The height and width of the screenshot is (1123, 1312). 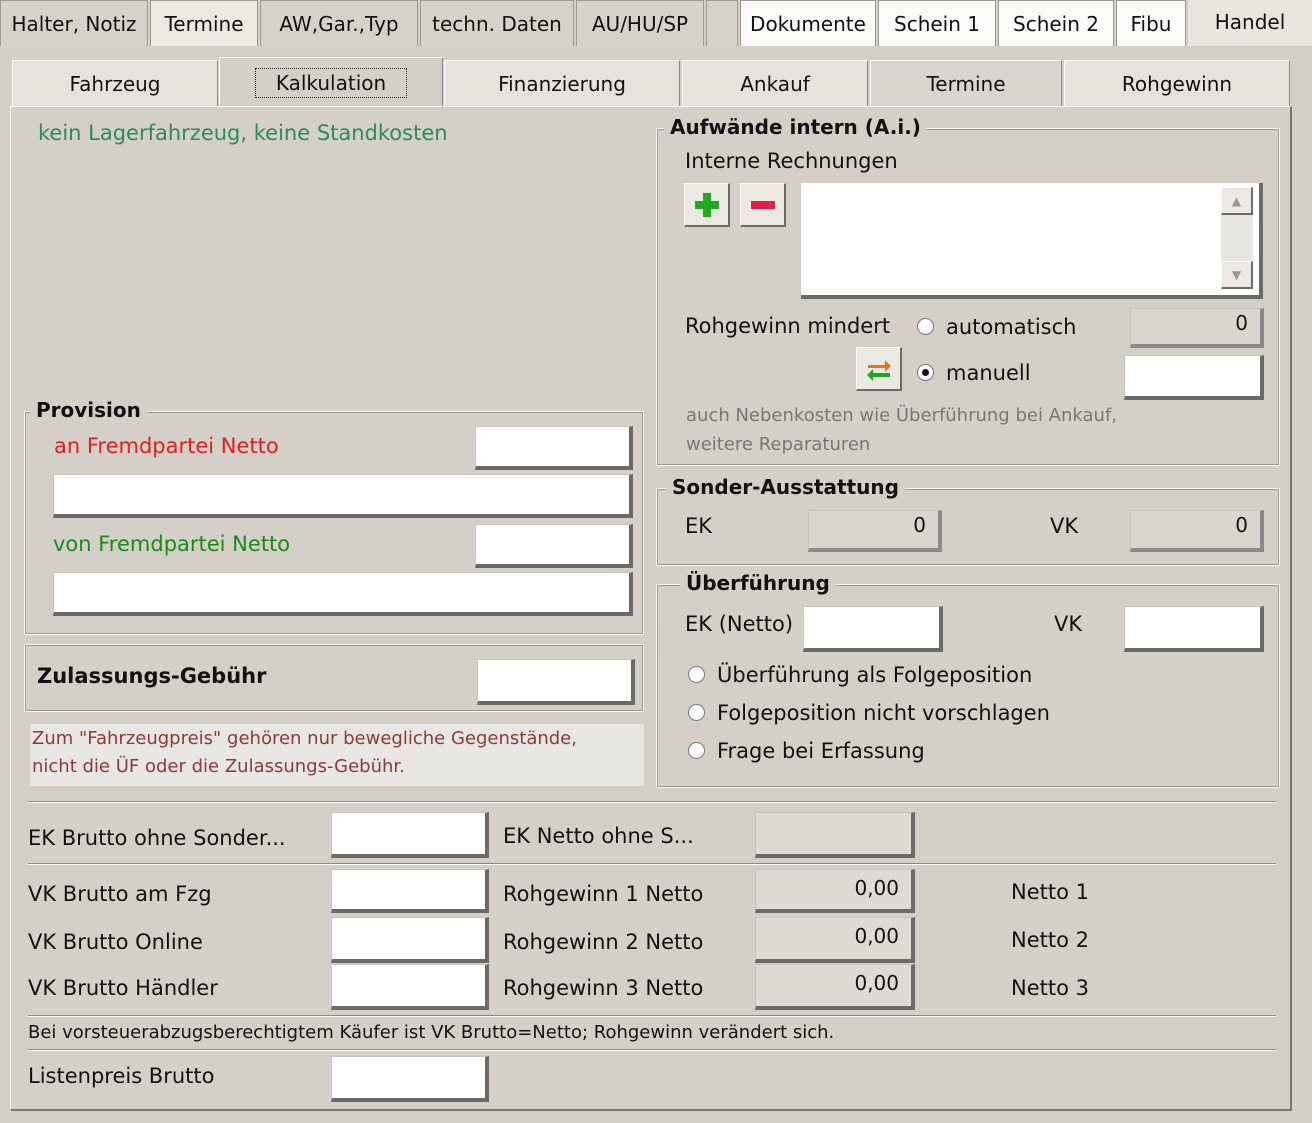 What do you see at coordinates (835, 835) in the screenshot?
I see `ek-netto-field` at bounding box center [835, 835].